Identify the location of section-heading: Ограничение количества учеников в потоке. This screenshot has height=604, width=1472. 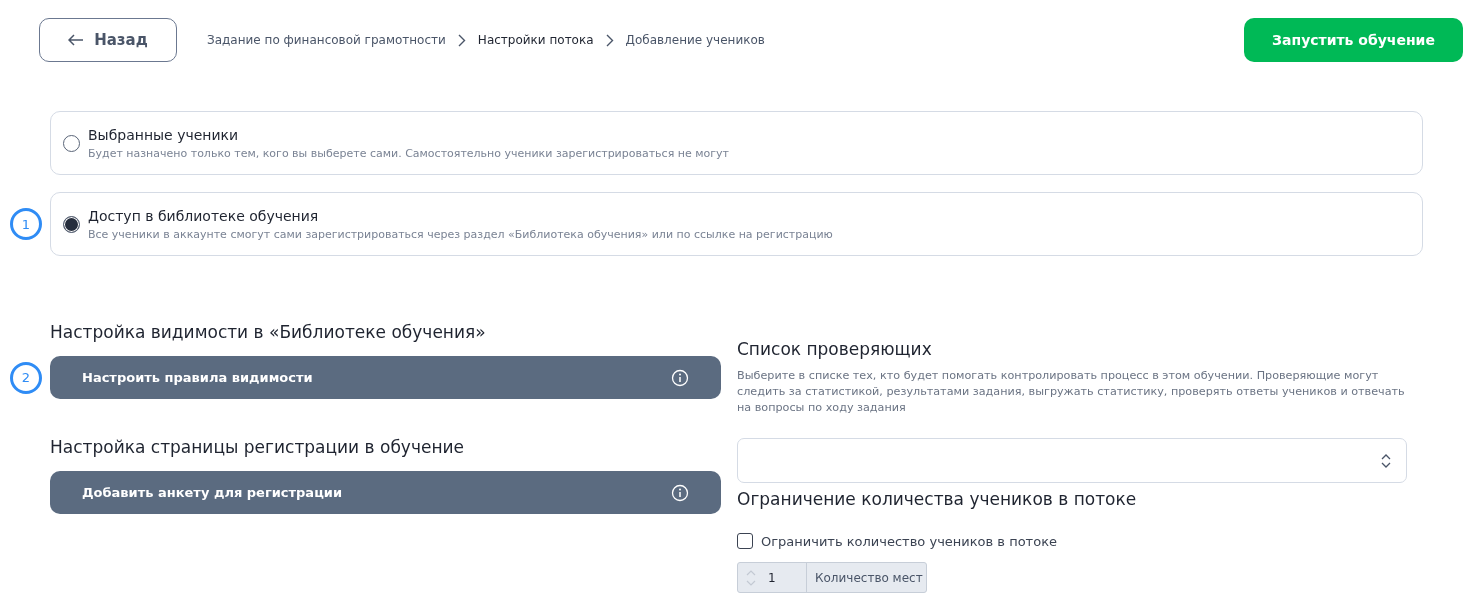
(937, 499).